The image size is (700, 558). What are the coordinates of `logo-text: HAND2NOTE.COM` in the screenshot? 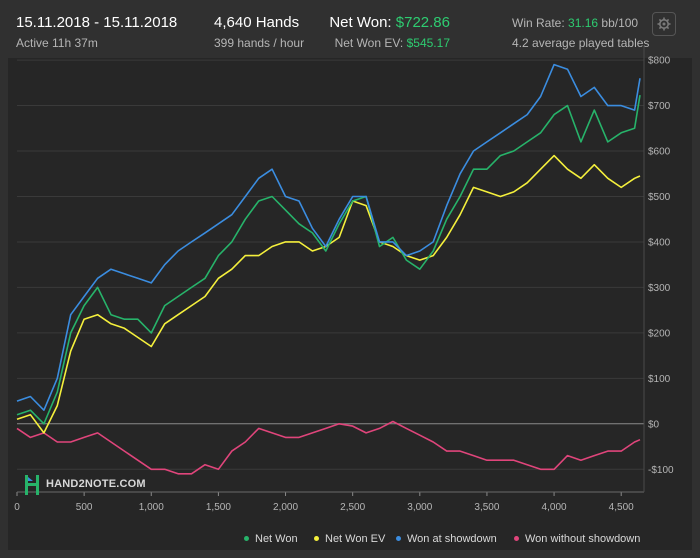 It's located at (96, 484).